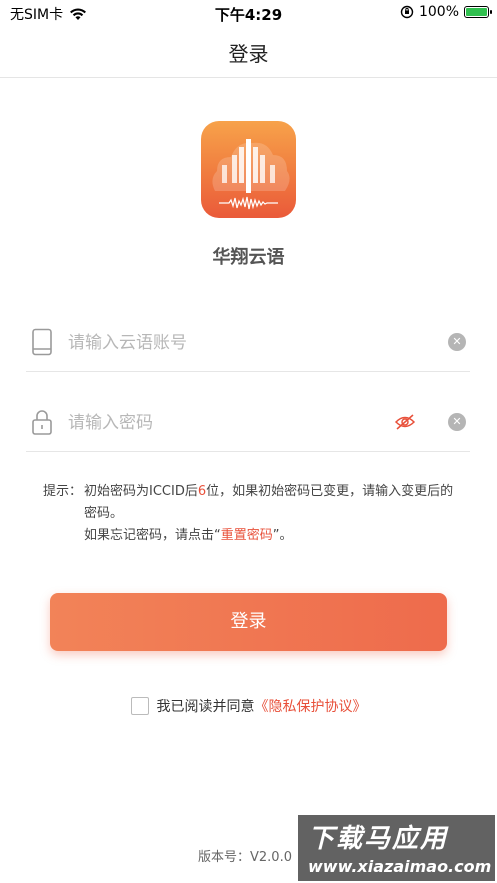 This screenshot has height=883, width=497. What do you see at coordinates (205, 707) in the screenshot?
I see `agreement-text: 我已阅读并同意` at bounding box center [205, 707].